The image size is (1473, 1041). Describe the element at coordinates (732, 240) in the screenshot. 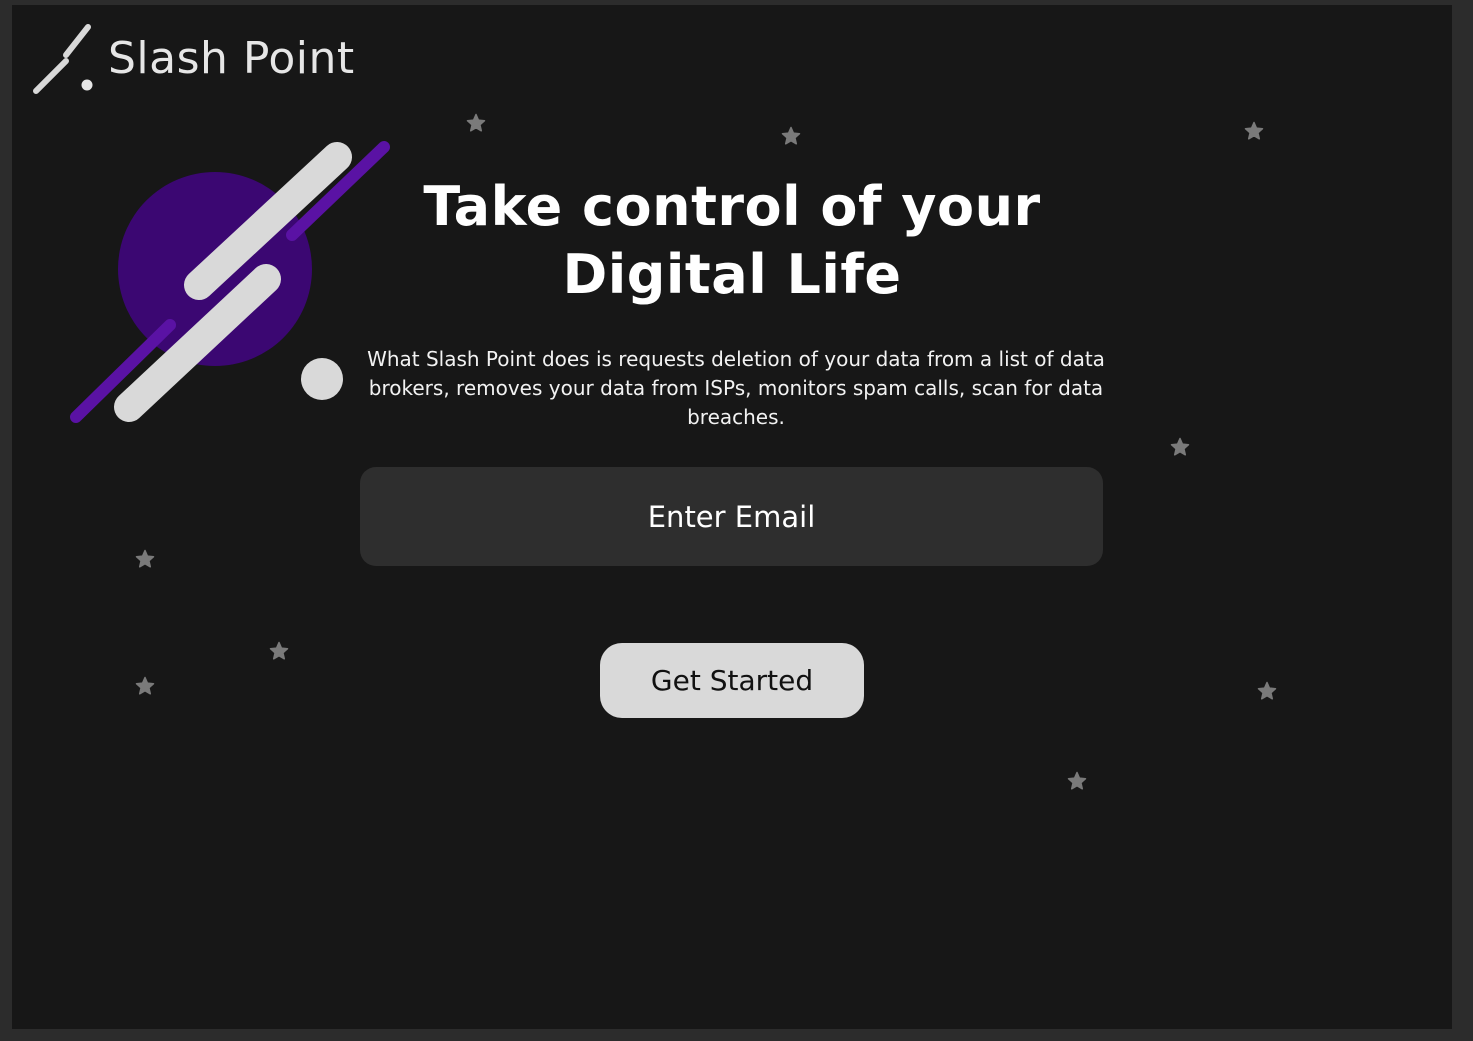

I see `hero-headline: Take control of your Digital Life` at that location.